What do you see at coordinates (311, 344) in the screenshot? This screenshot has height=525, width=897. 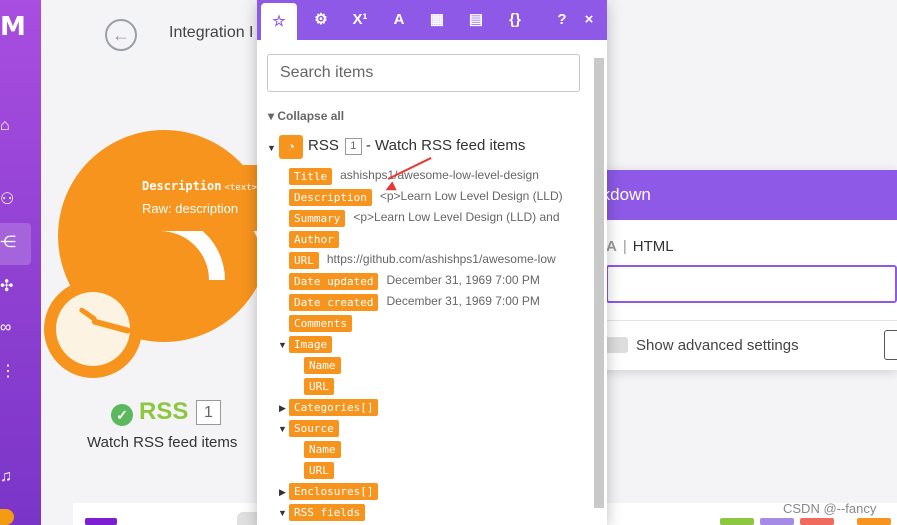 I see `item-pill: Image` at bounding box center [311, 344].